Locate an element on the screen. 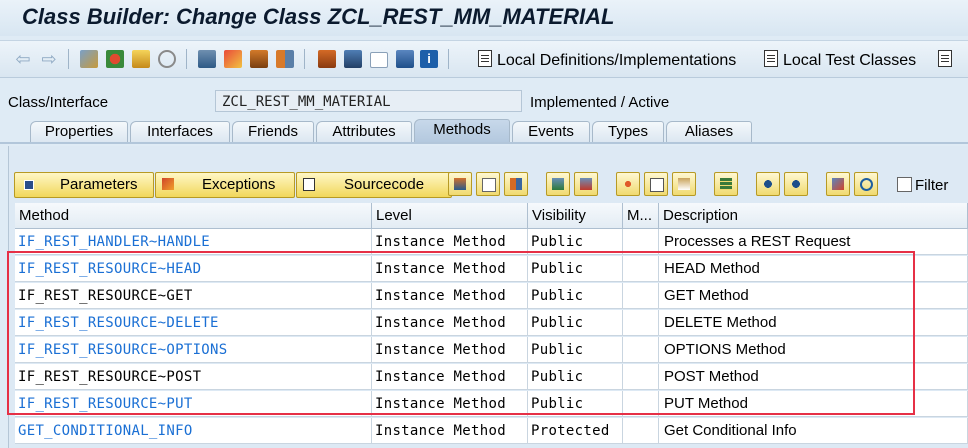  parameters-button: Parameters is located at coordinates (84, 185).